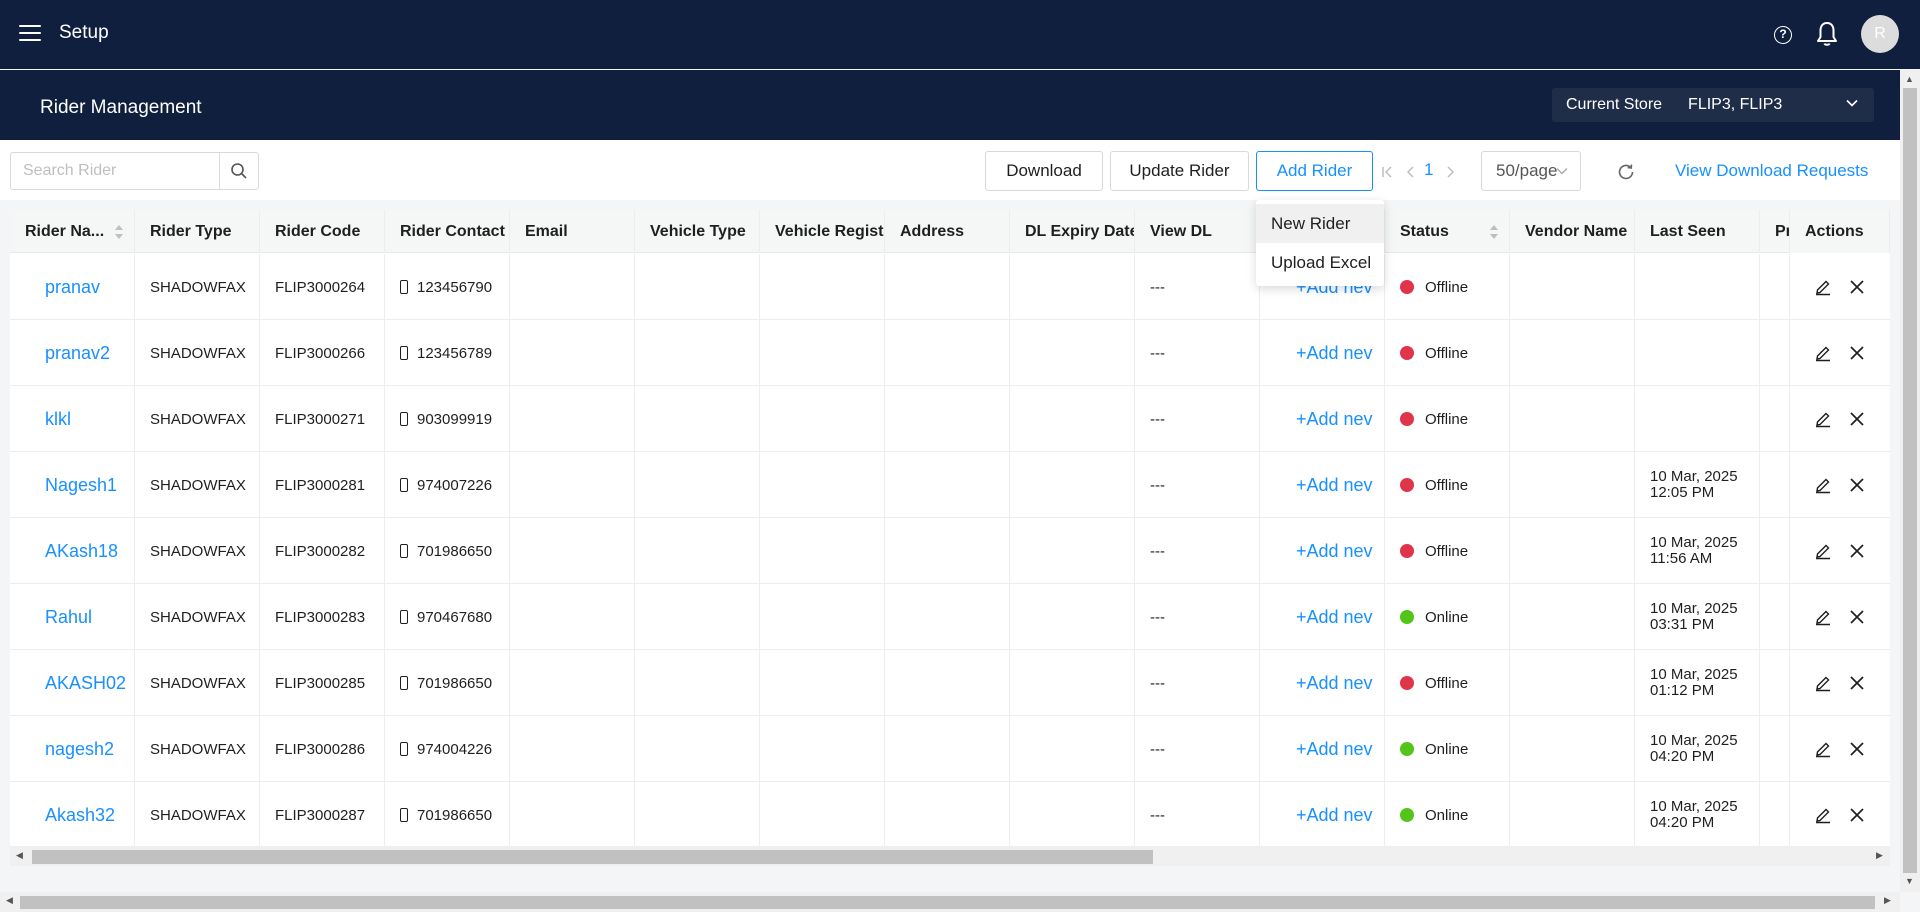  What do you see at coordinates (239, 171) in the screenshot?
I see `search-button` at bounding box center [239, 171].